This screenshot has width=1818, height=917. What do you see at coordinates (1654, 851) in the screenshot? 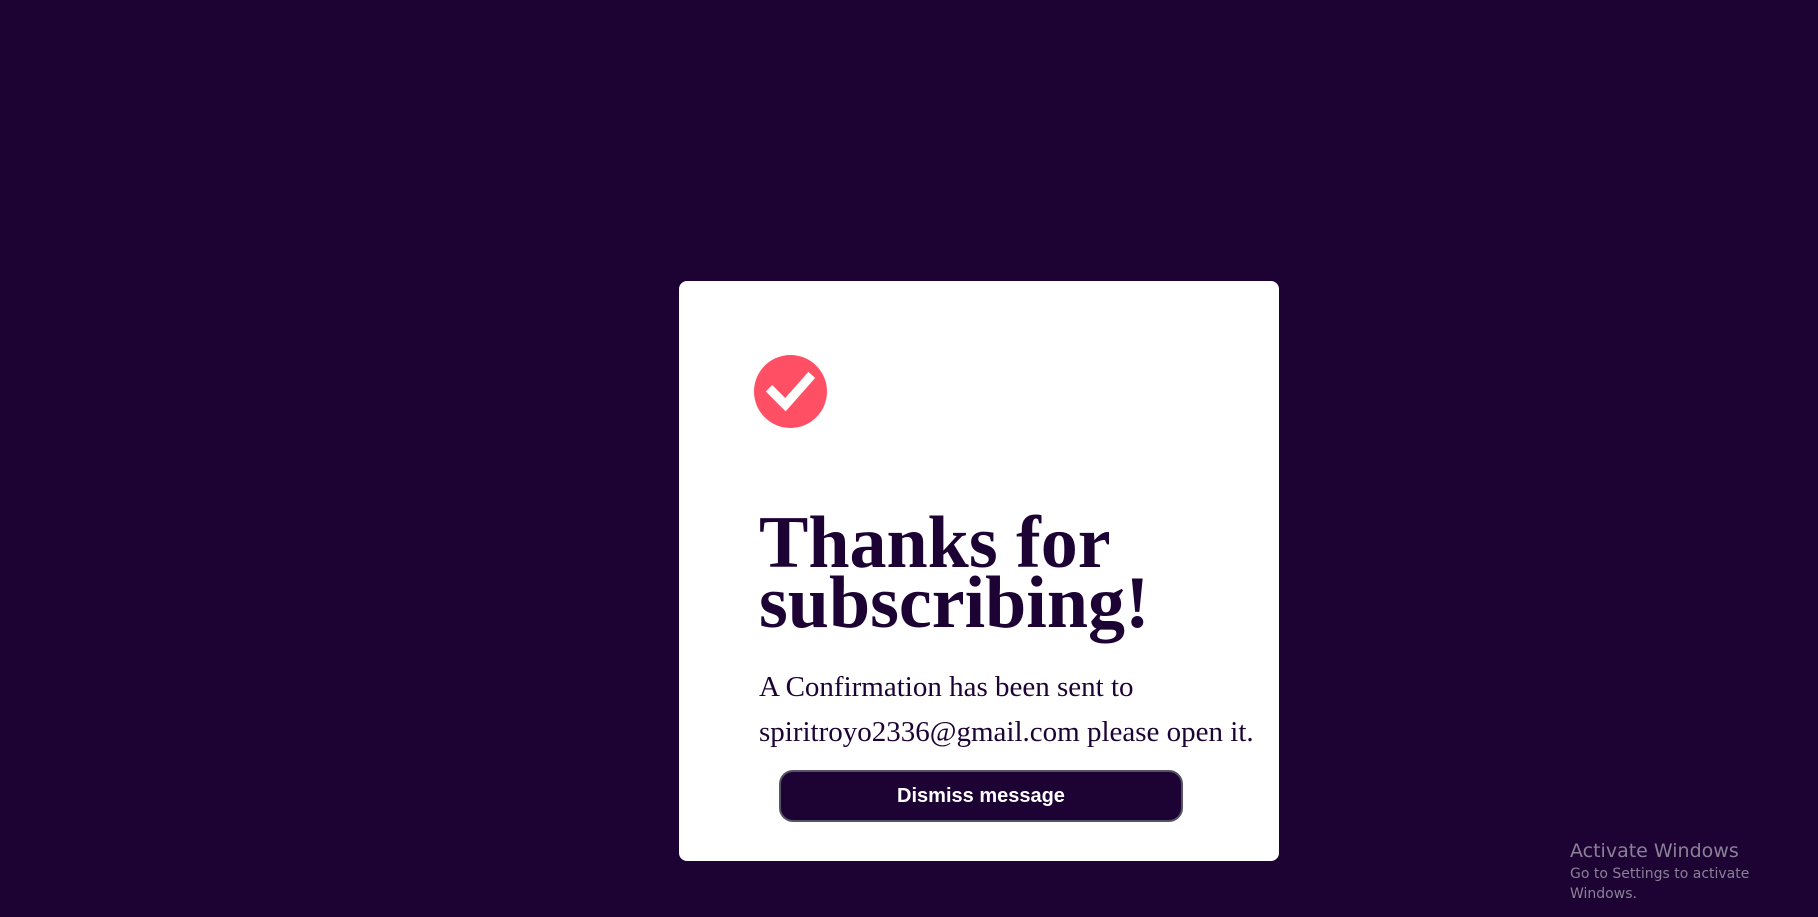
I see `watermark-title: Activate Windows` at bounding box center [1654, 851].